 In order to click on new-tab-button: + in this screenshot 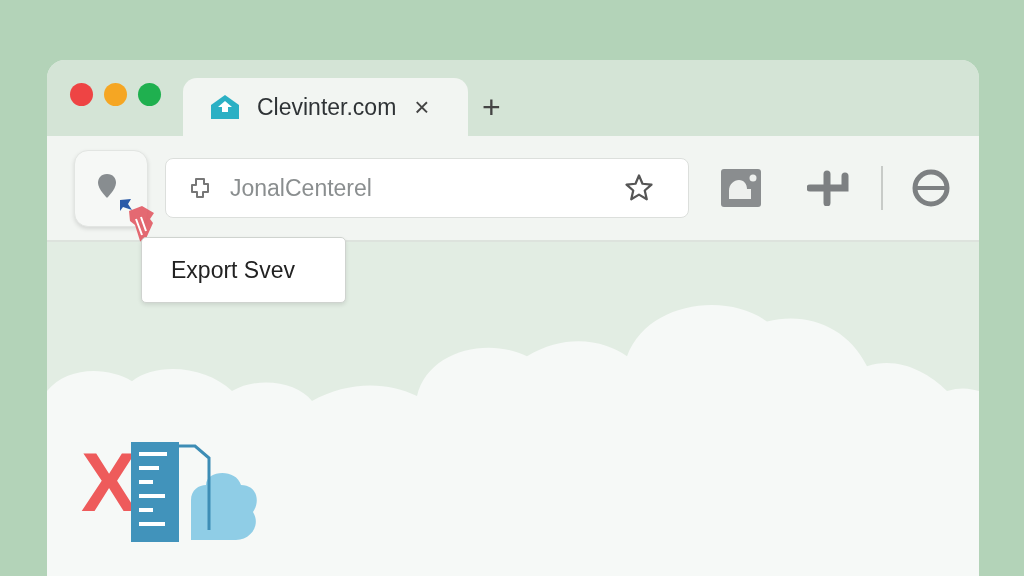, I will do `click(491, 107)`.